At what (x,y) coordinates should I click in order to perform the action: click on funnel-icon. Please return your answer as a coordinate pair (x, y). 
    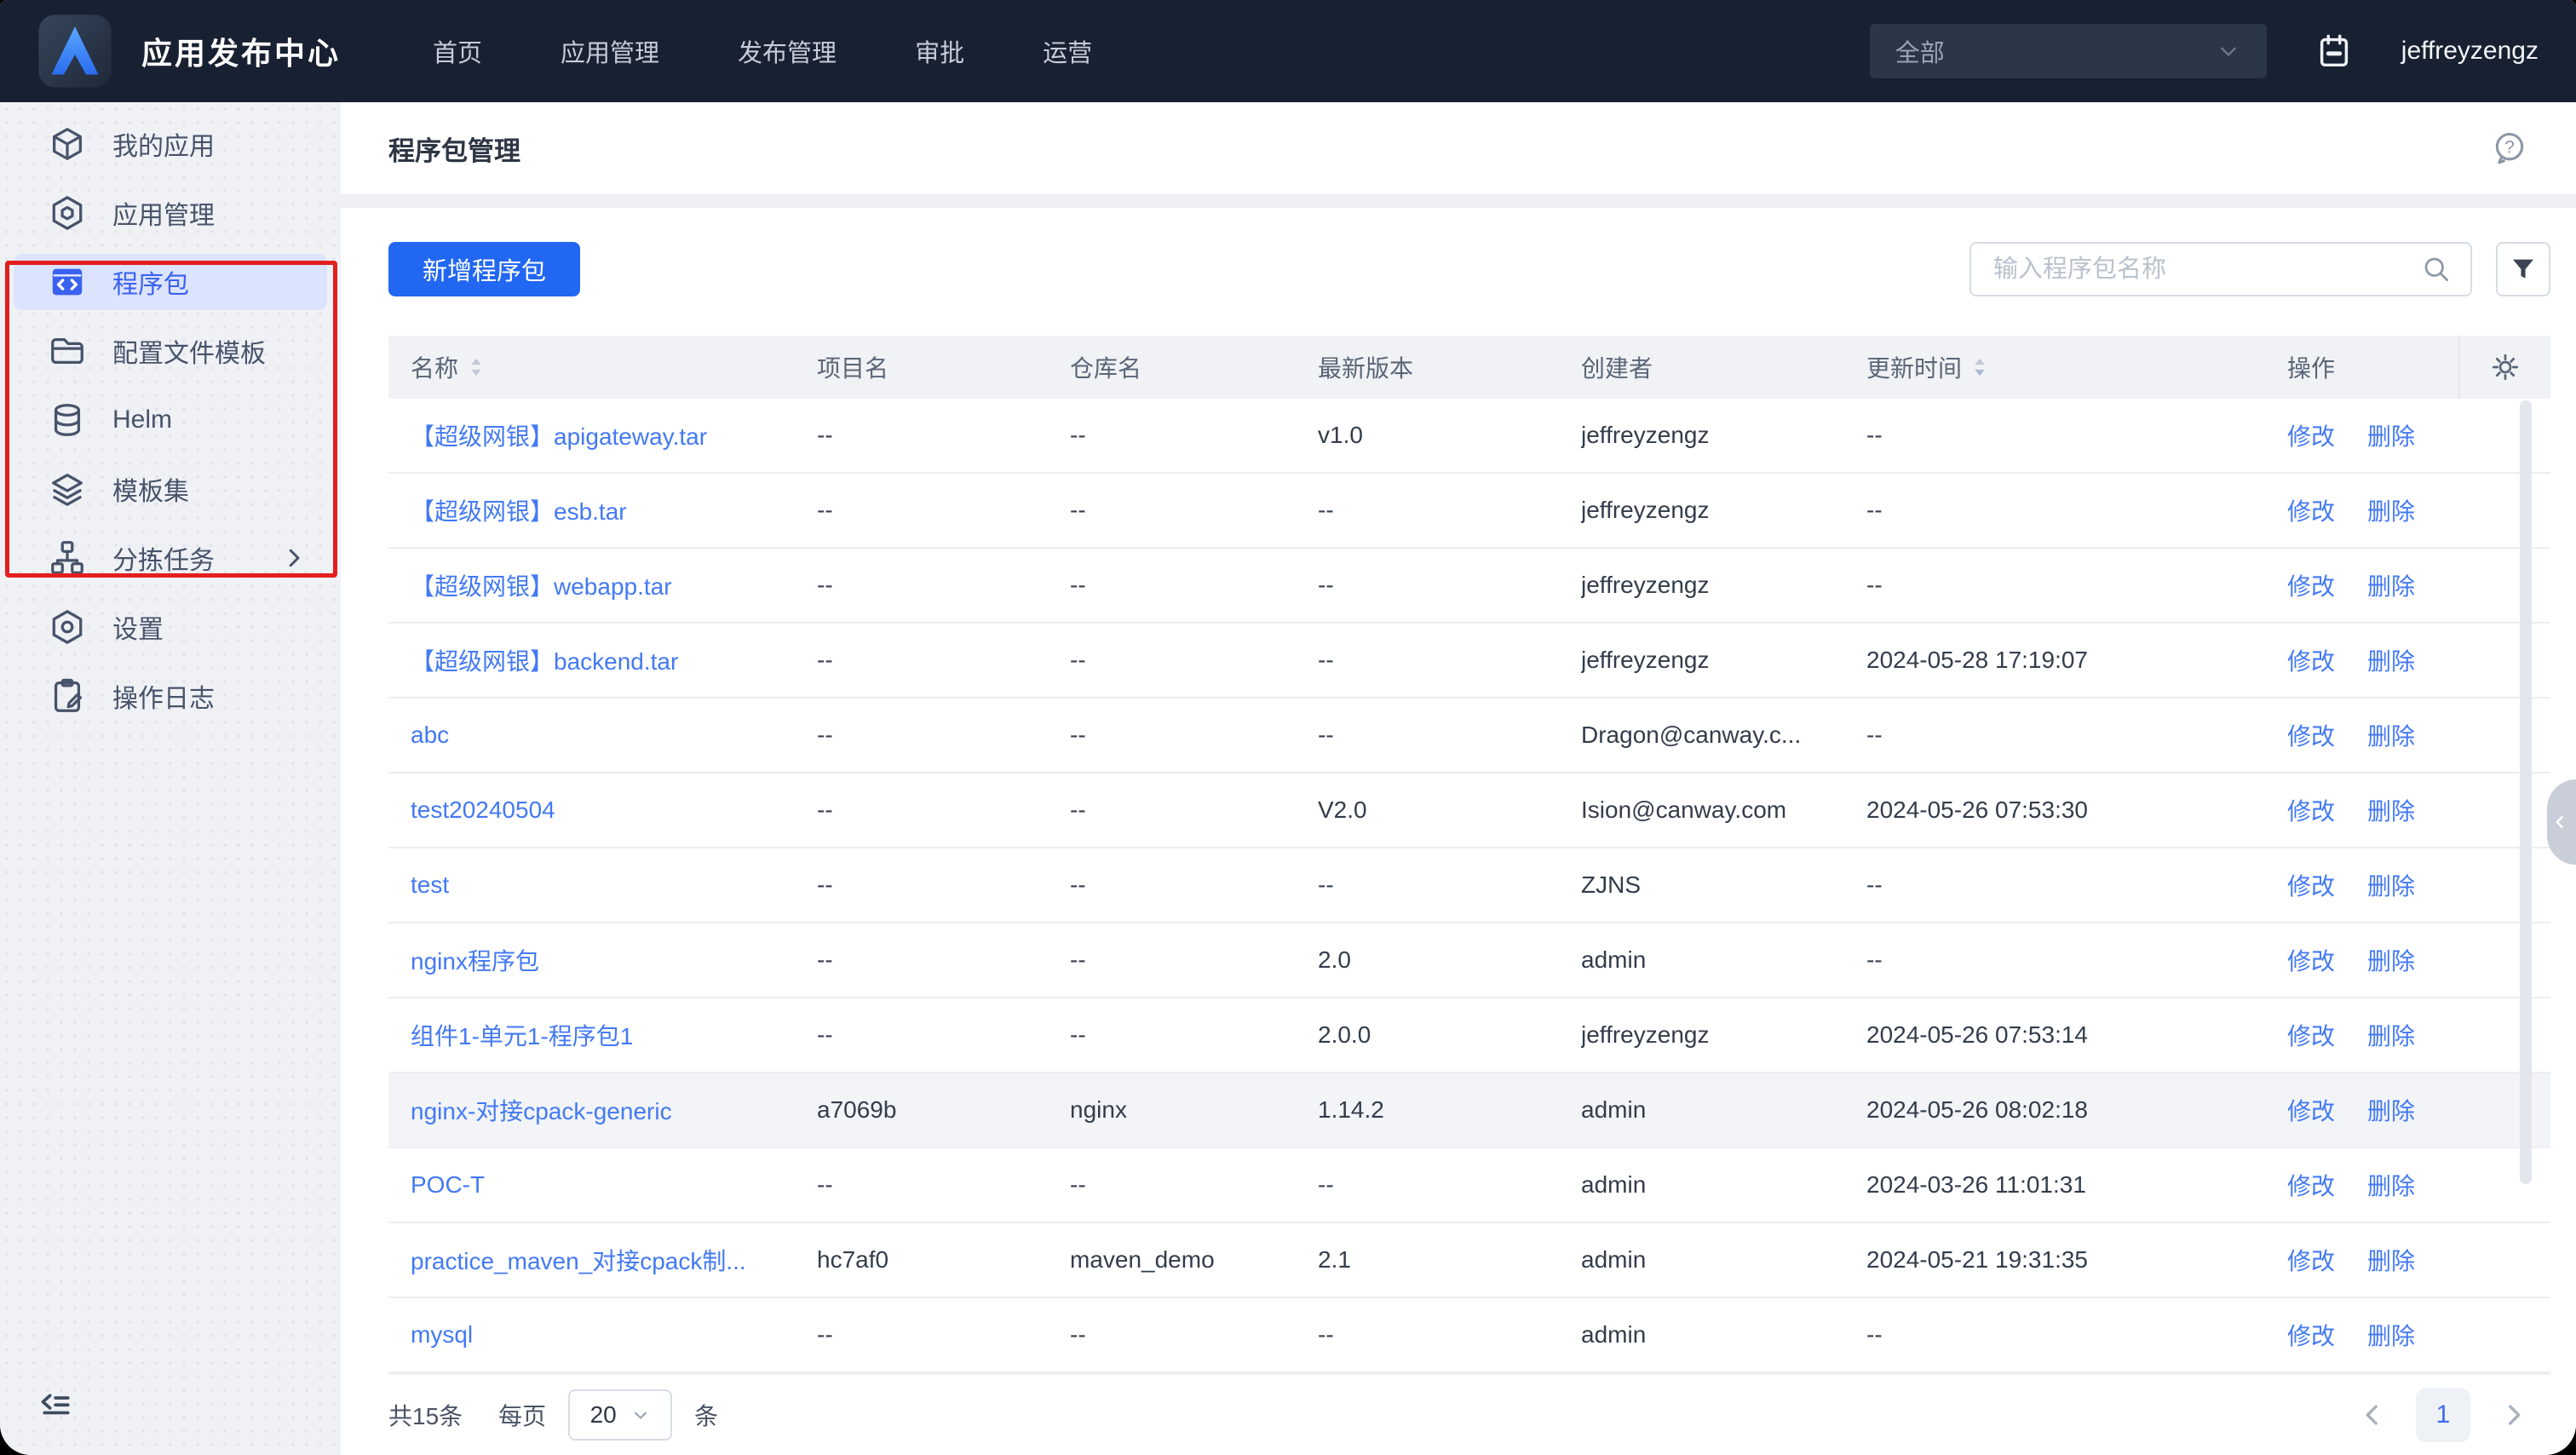
    Looking at the image, I should click on (2523, 269).